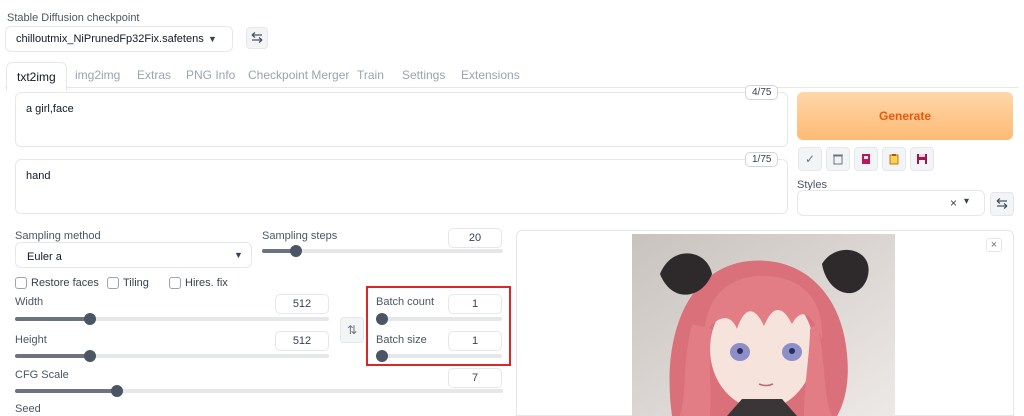 The image size is (1024, 416). Describe the element at coordinates (58, 236) in the screenshot. I see `sampling-method-label: Sampling method` at that location.